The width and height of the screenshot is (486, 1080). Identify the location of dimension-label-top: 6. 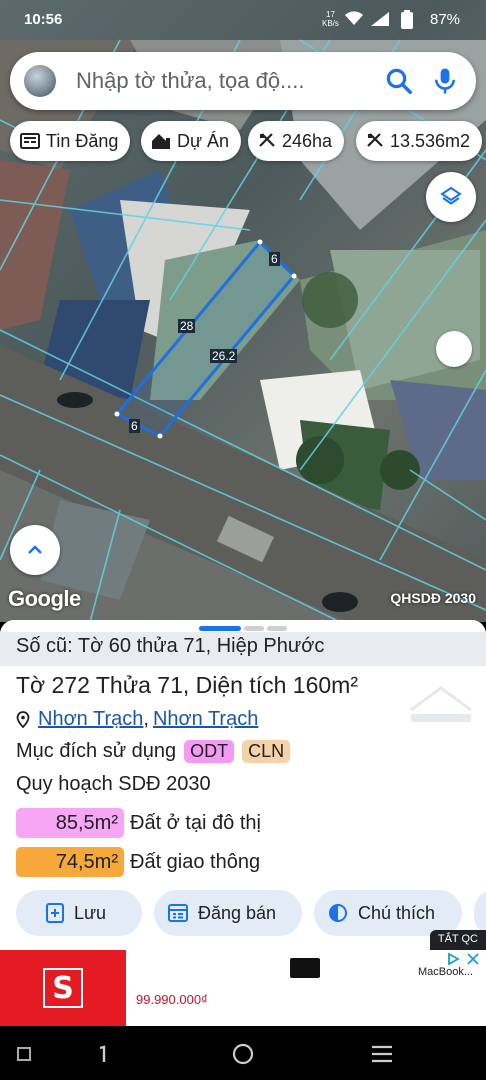
(274, 259).